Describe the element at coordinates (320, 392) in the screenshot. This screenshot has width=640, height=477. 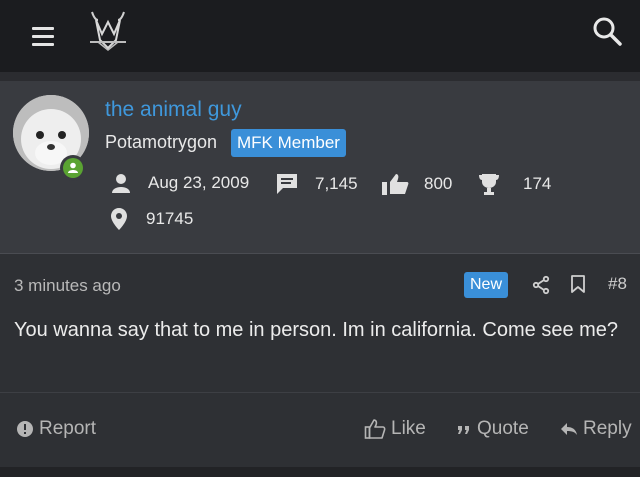
I see `message-footer-divider` at that location.